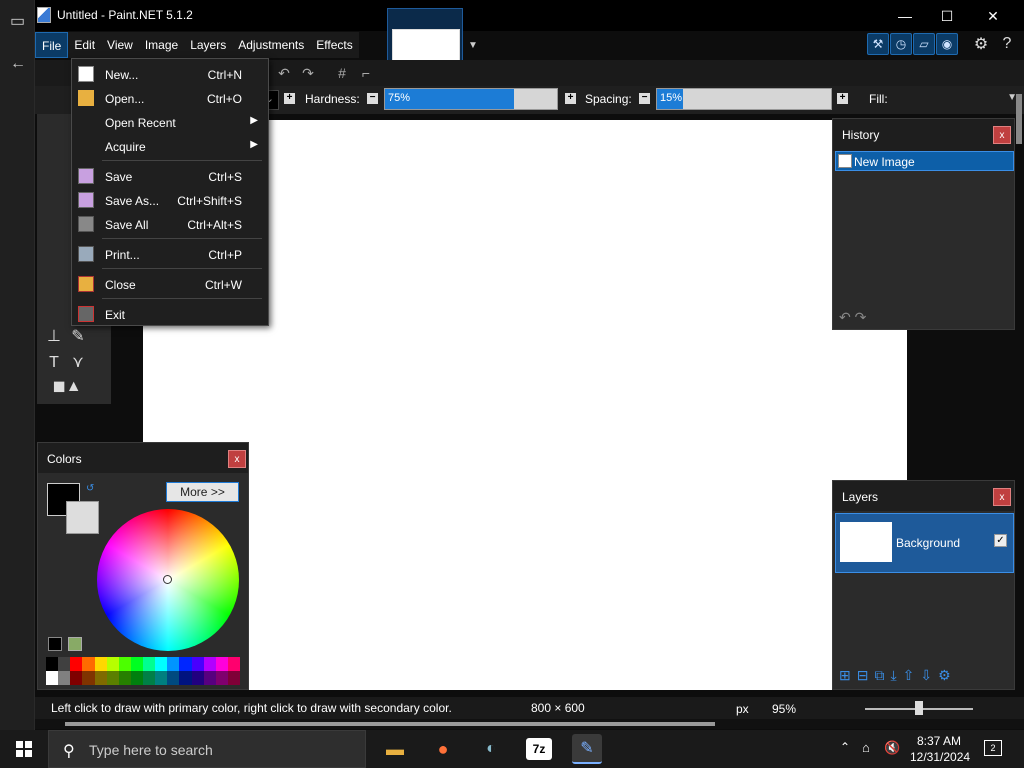 The image size is (1024, 768). Describe the element at coordinates (842, 98) in the screenshot. I see `spacing-plus-button: +` at that location.